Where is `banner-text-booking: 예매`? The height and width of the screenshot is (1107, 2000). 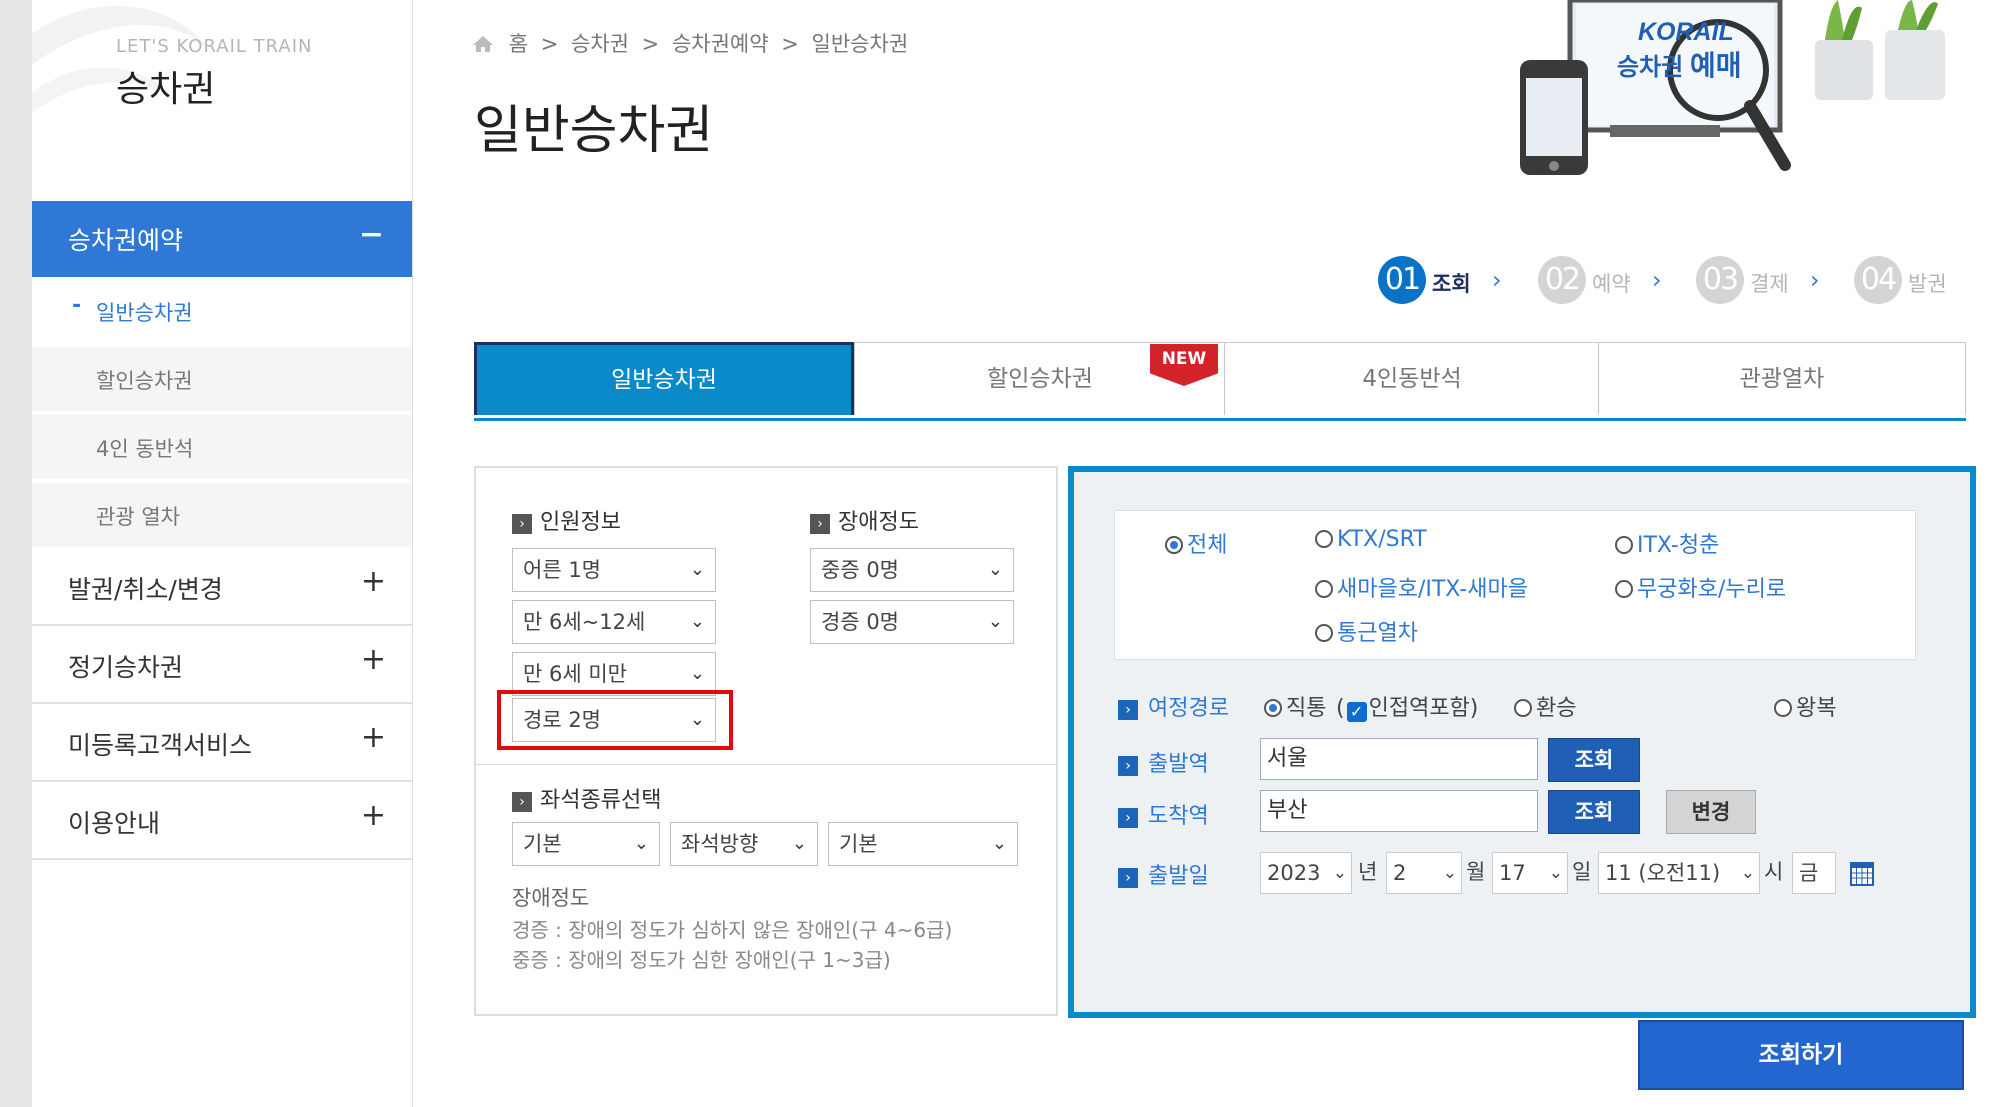 banner-text-booking: 예매 is located at coordinates (1716, 65).